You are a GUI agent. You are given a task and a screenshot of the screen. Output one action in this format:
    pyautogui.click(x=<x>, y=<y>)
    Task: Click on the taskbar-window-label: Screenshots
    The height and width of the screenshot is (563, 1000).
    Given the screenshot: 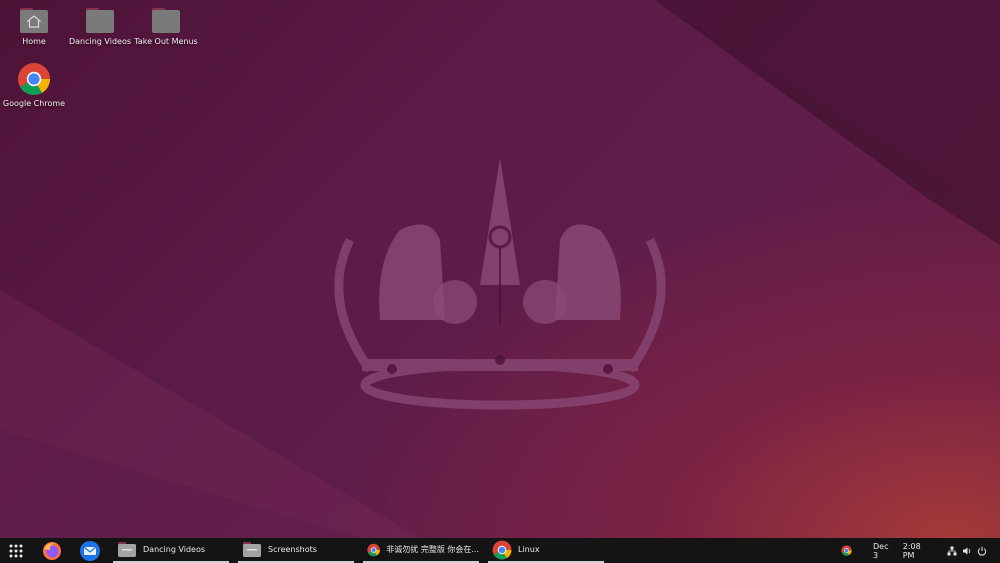 What is the action you would take?
    pyautogui.click(x=292, y=549)
    